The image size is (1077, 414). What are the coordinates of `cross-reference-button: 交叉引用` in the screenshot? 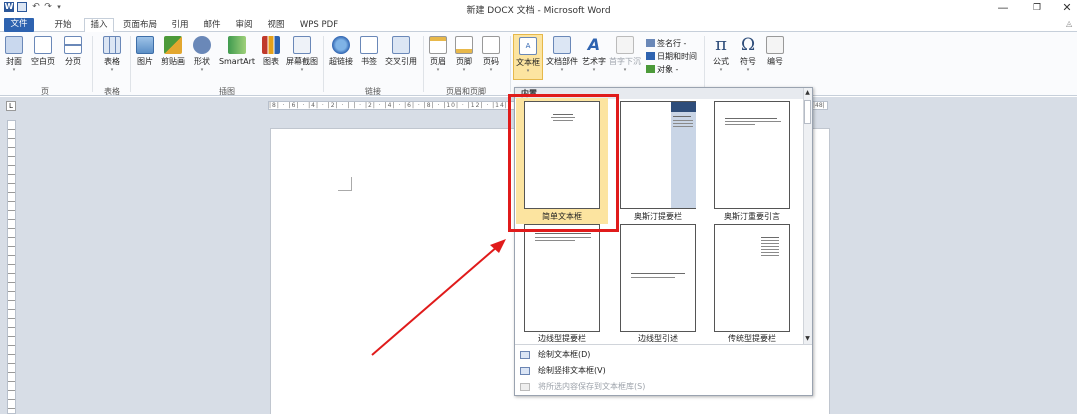 It's located at (401, 51).